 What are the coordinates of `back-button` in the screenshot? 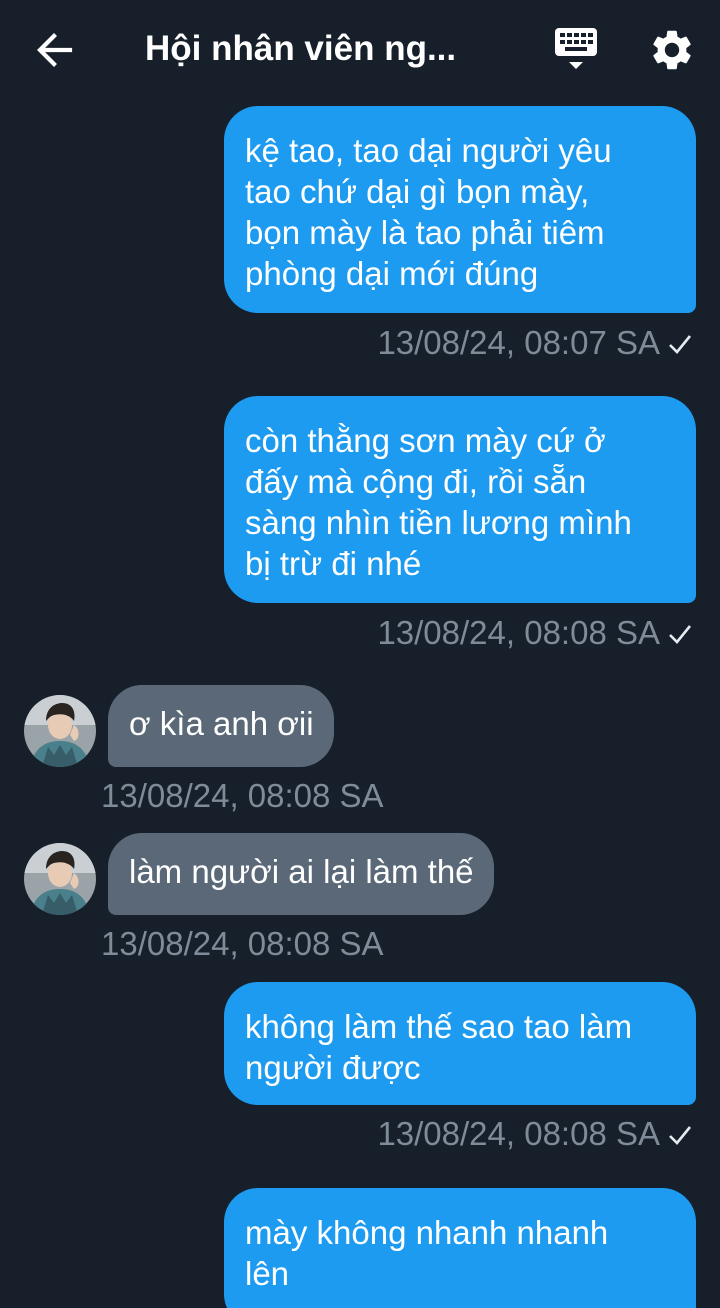 It's located at (54, 50).